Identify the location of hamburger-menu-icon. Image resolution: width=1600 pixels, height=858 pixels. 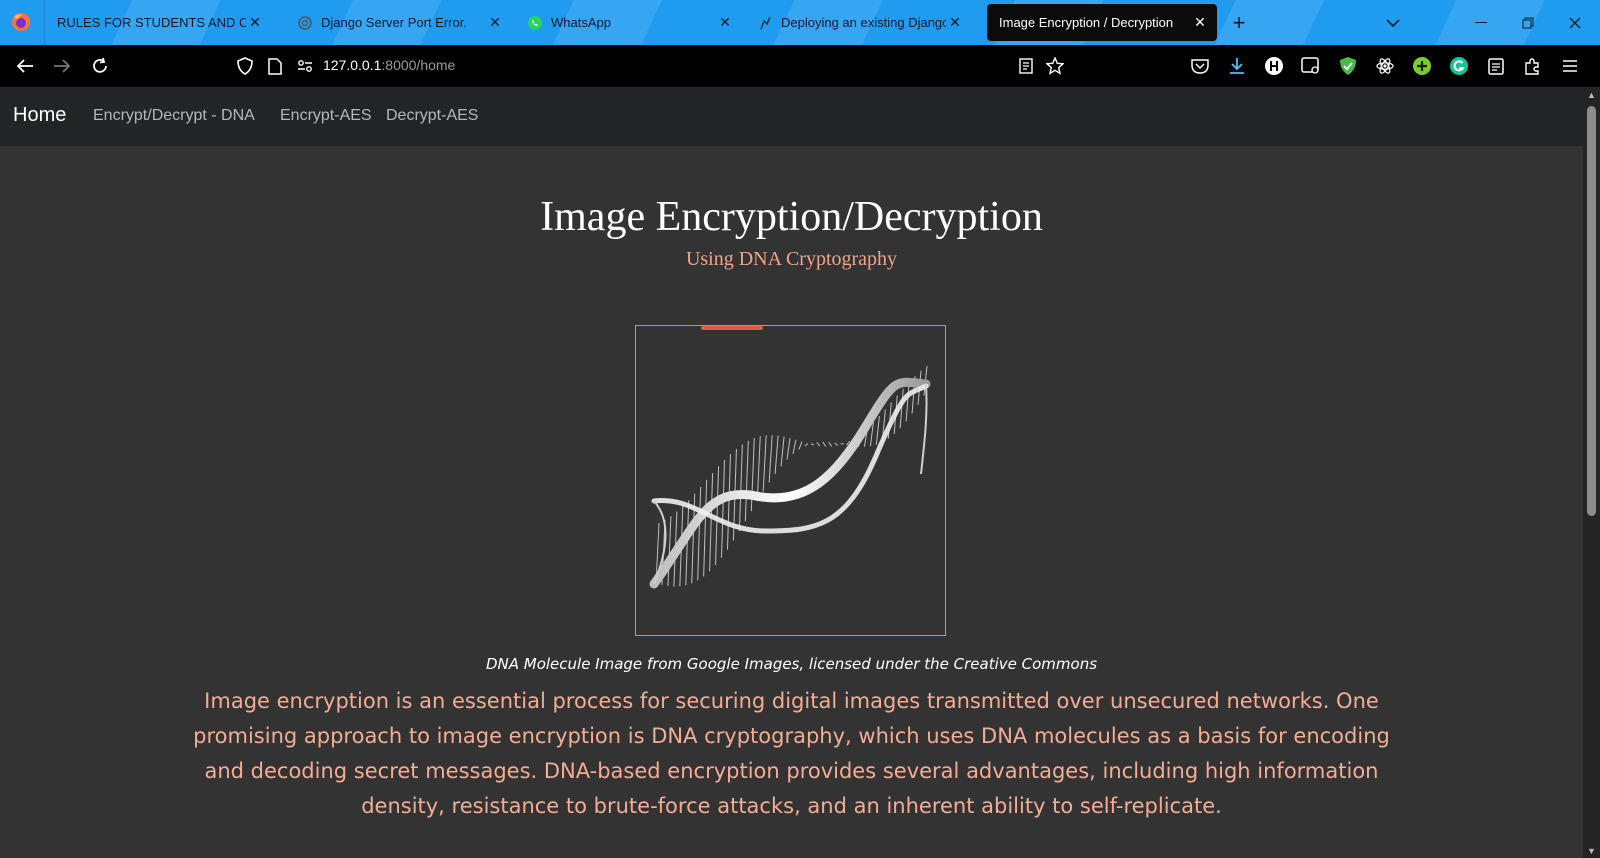
(1570, 66).